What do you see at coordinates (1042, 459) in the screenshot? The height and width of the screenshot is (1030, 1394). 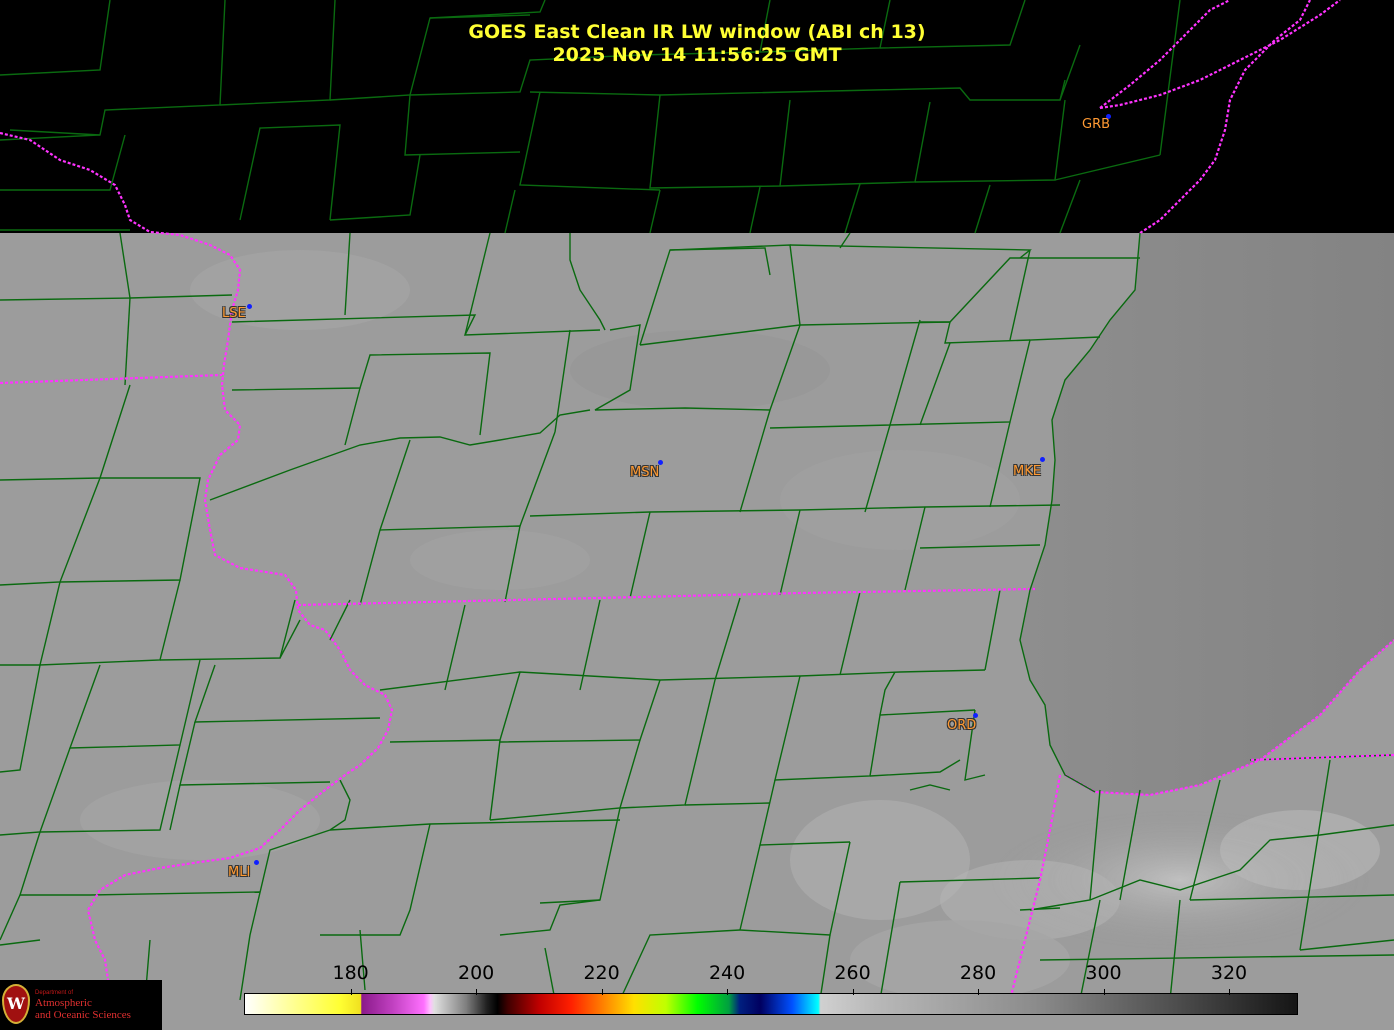 I see `station-dot-mke` at bounding box center [1042, 459].